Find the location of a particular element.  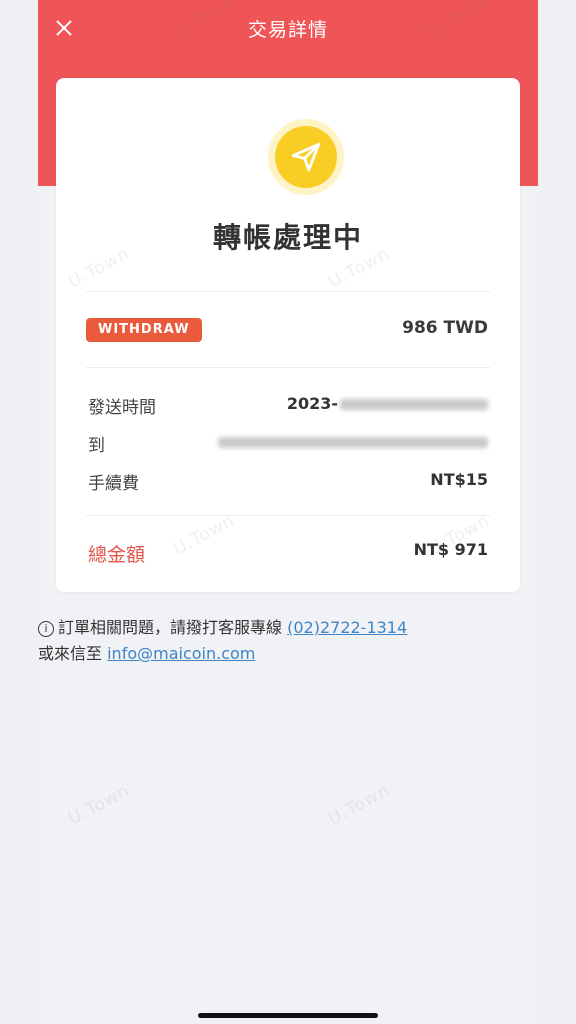

notice-text: 訂單相關問題，請撥打客服專線 is located at coordinates (170, 627).